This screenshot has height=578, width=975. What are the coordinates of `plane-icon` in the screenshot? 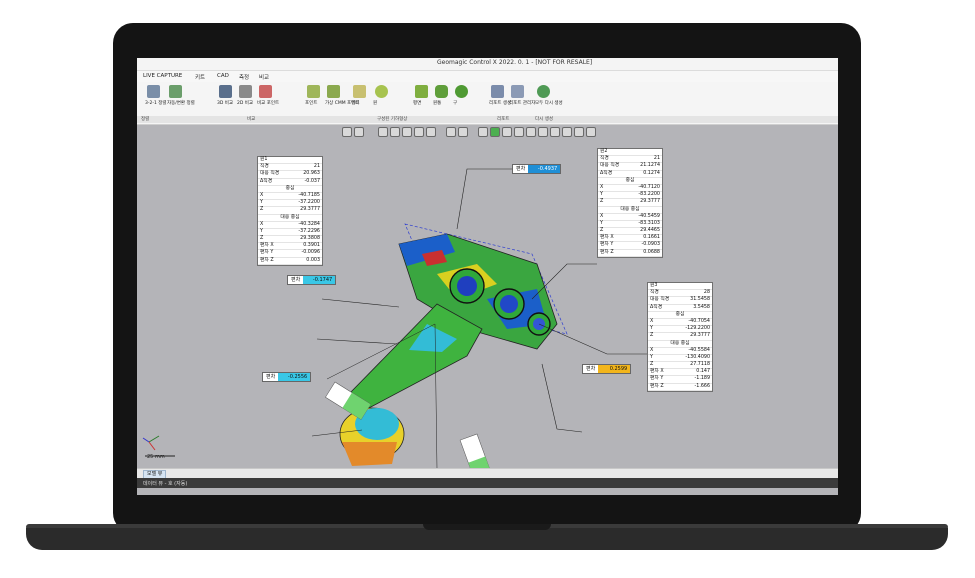 It's located at (421, 91).